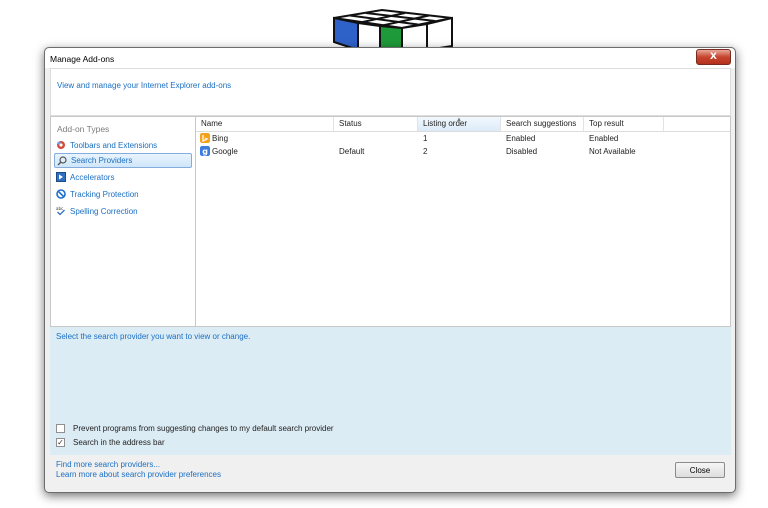 The image size is (768, 508). What do you see at coordinates (60, 442) in the screenshot?
I see `search-address-bar-checkbox: ✓` at bounding box center [60, 442].